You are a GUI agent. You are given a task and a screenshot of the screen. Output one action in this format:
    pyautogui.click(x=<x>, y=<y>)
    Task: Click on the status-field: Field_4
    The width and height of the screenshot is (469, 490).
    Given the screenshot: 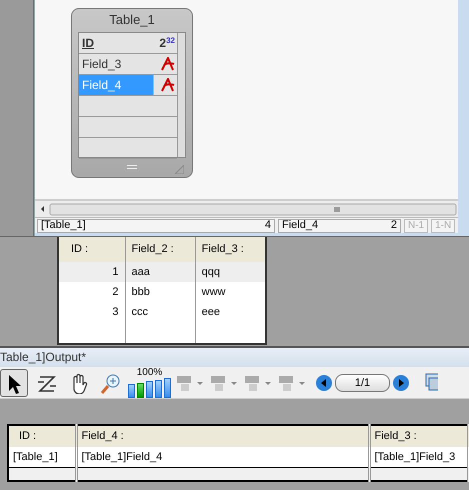 What is the action you would take?
    pyautogui.click(x=300, y=225)
    